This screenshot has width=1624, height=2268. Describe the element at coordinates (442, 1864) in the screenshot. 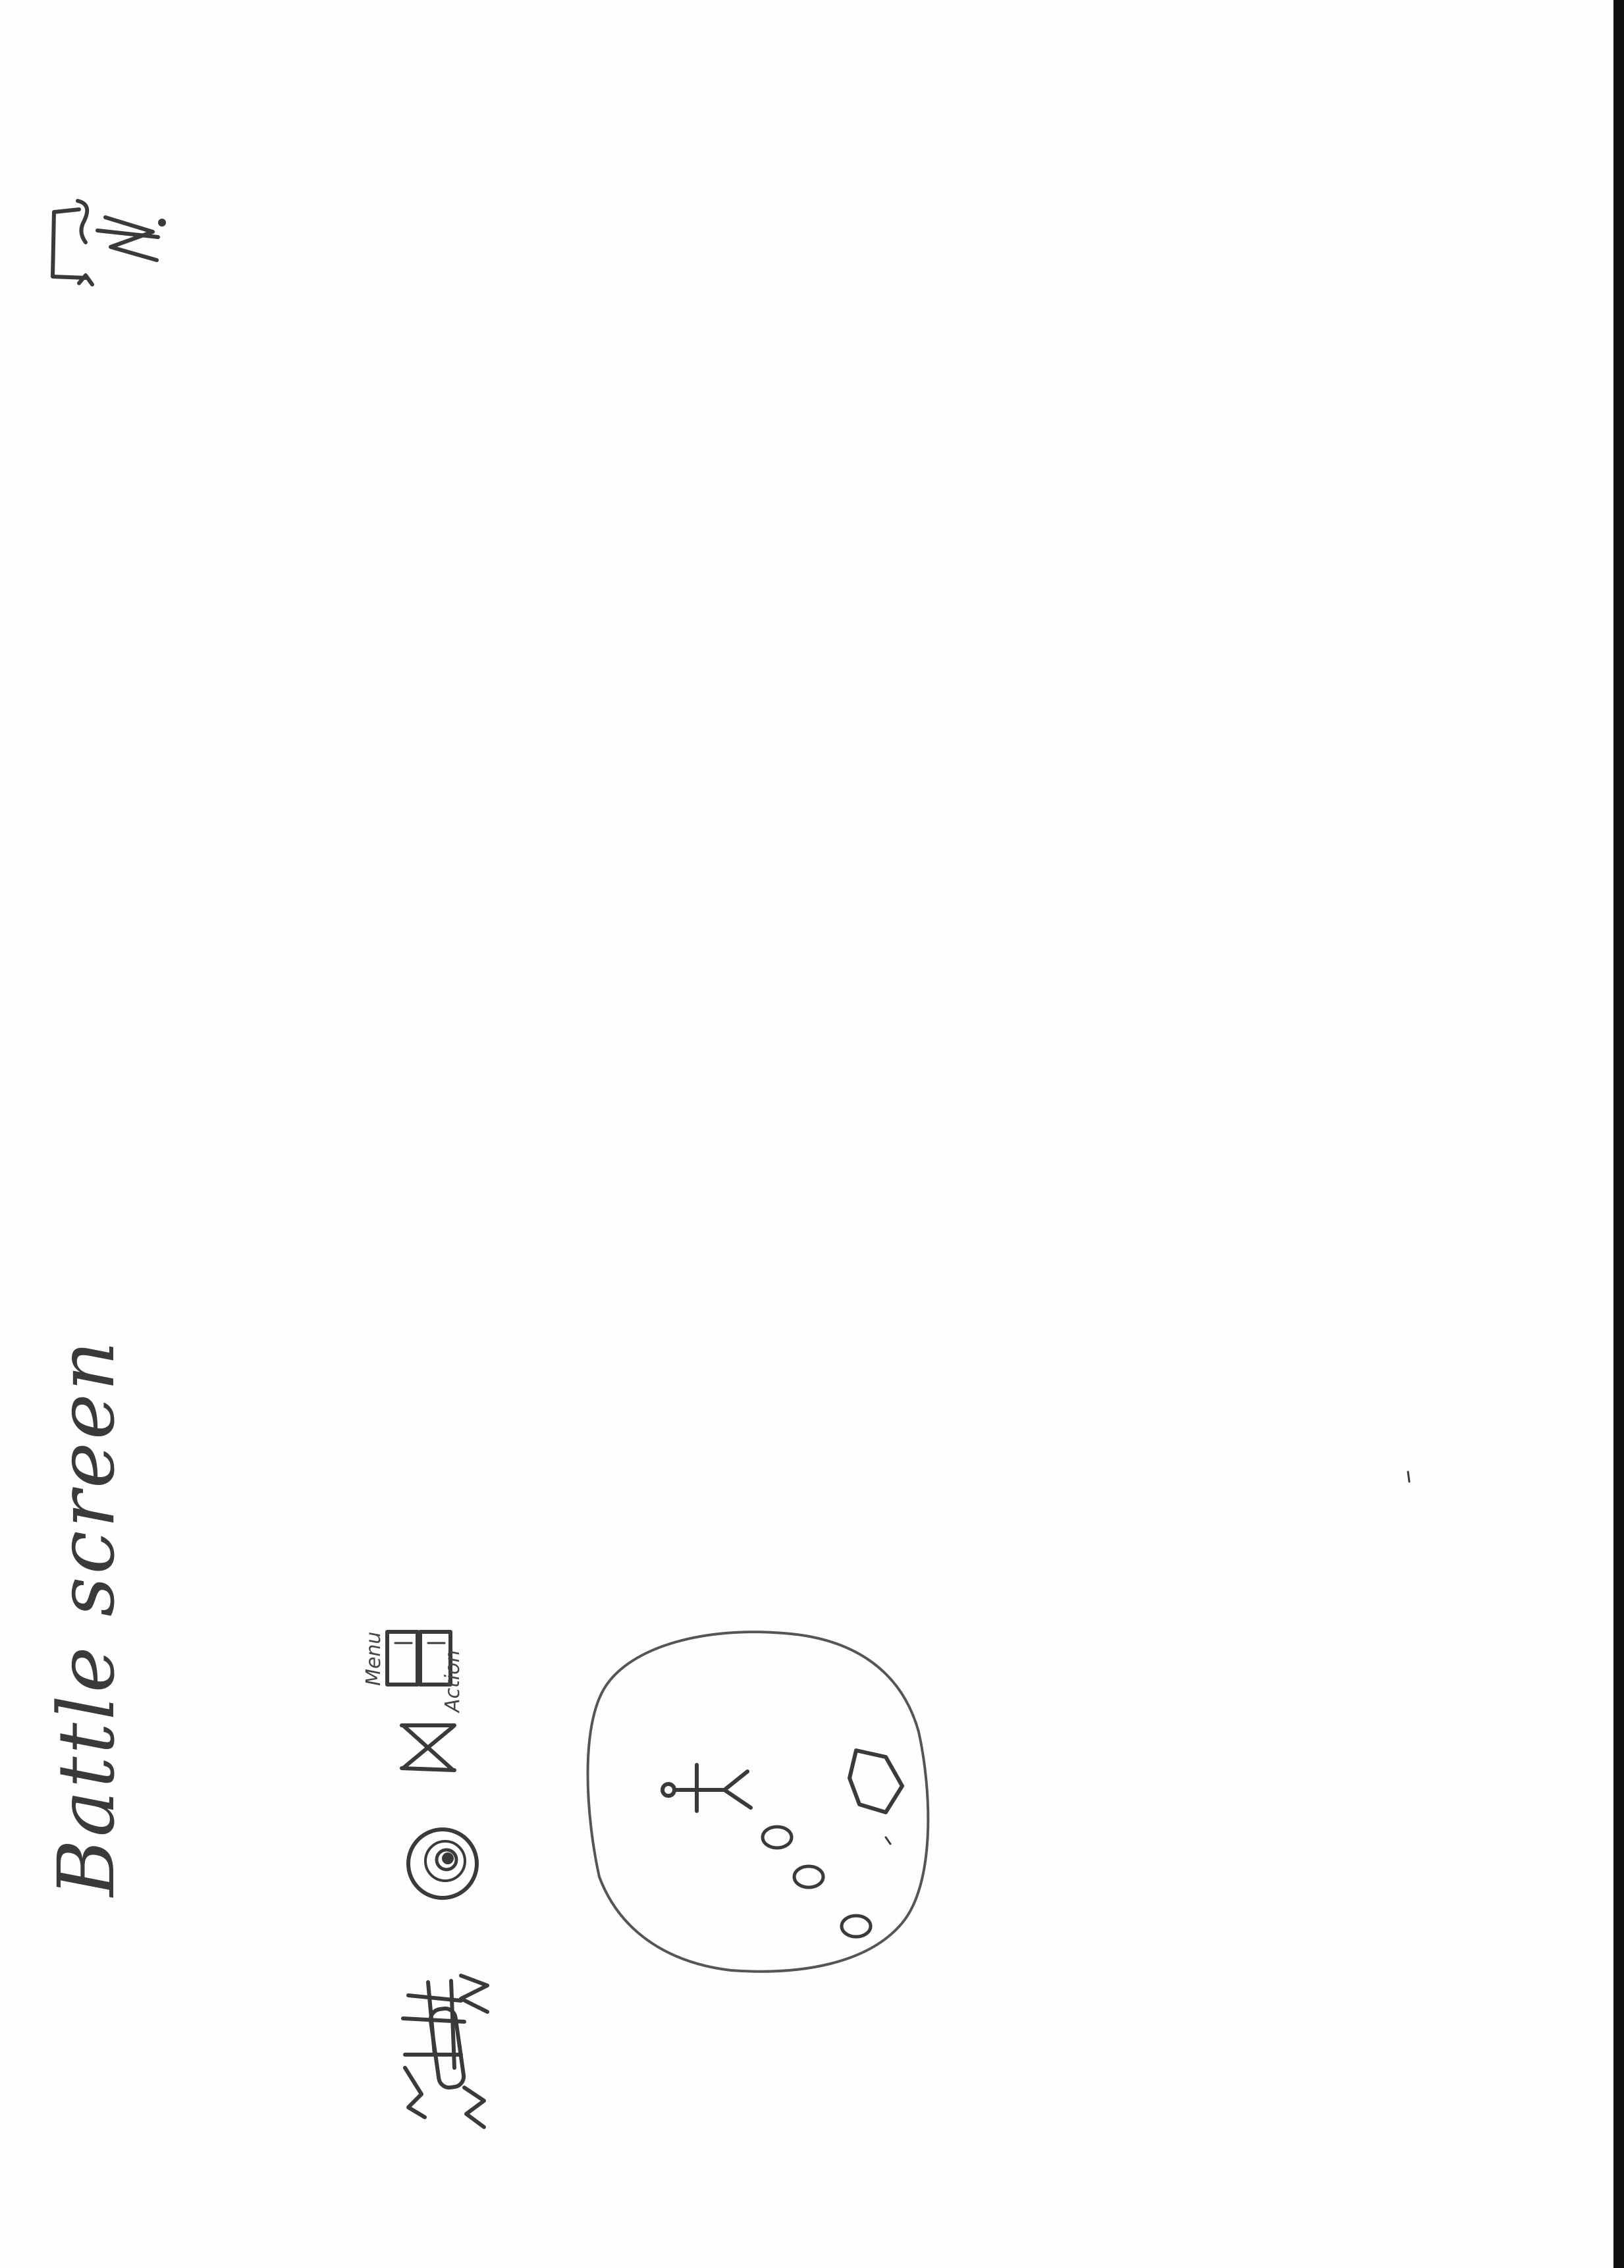

I see `target-icon` at that location.